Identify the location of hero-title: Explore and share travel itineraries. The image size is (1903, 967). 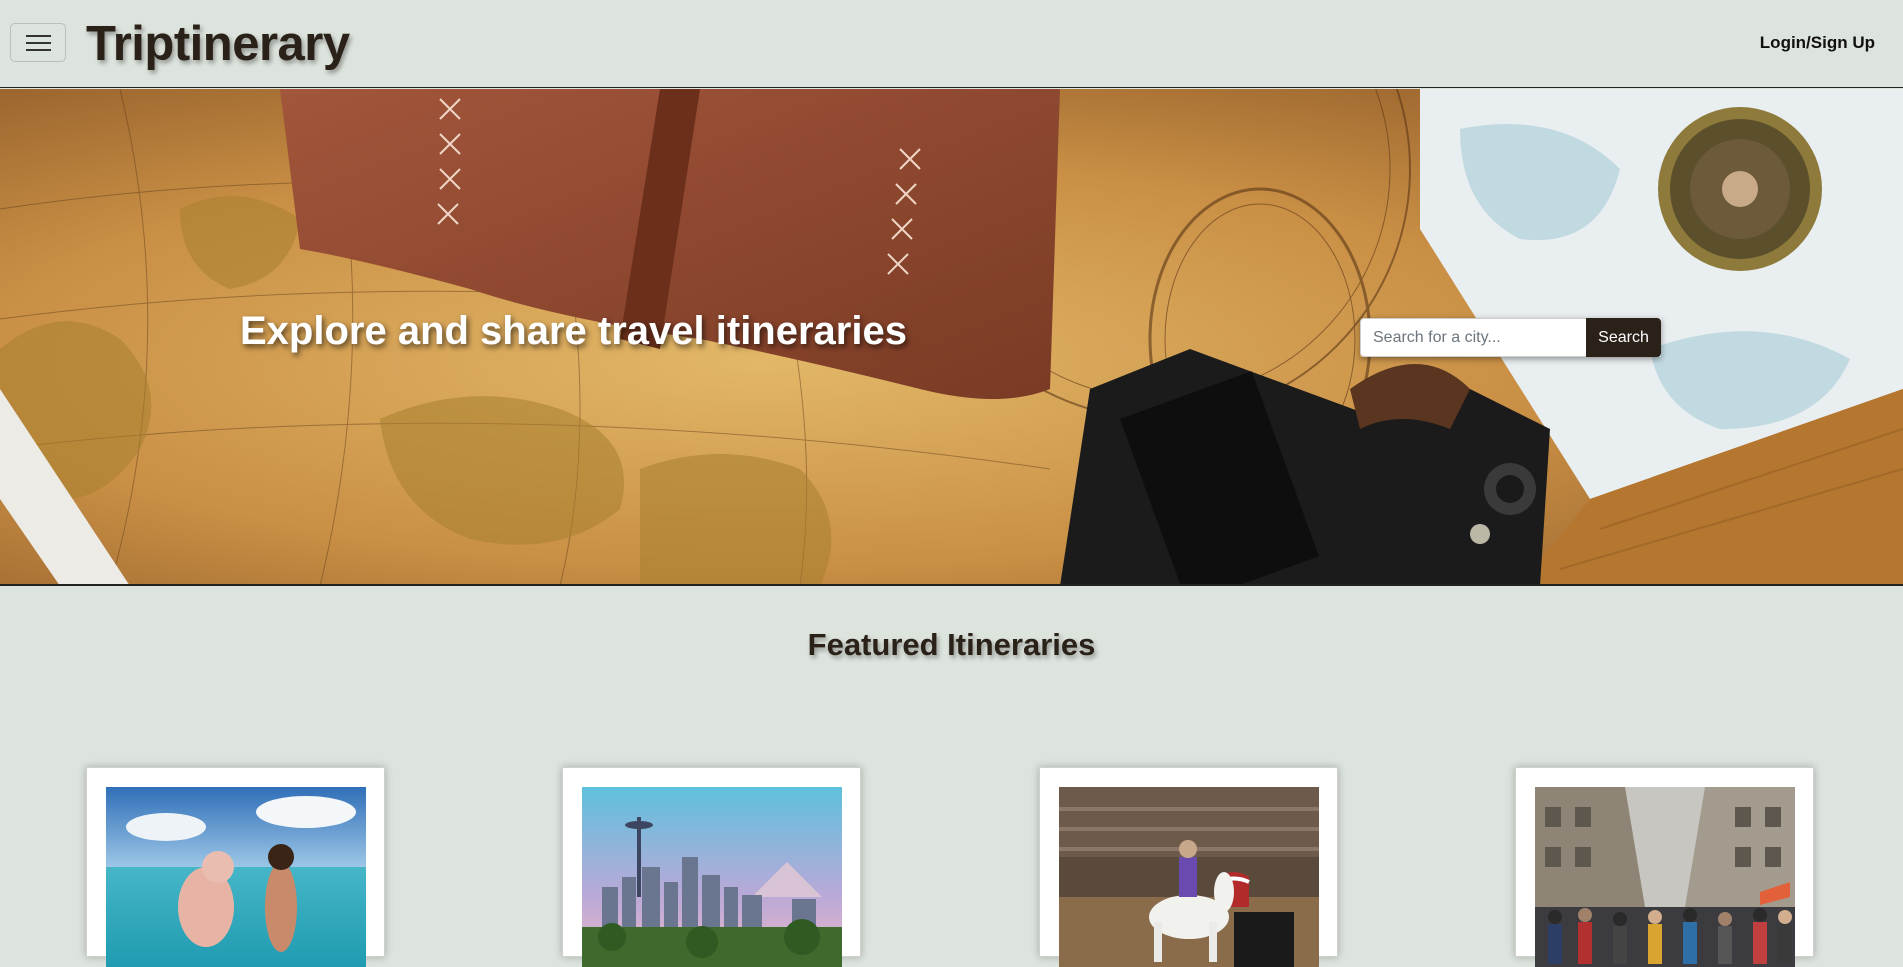
(573, 331).